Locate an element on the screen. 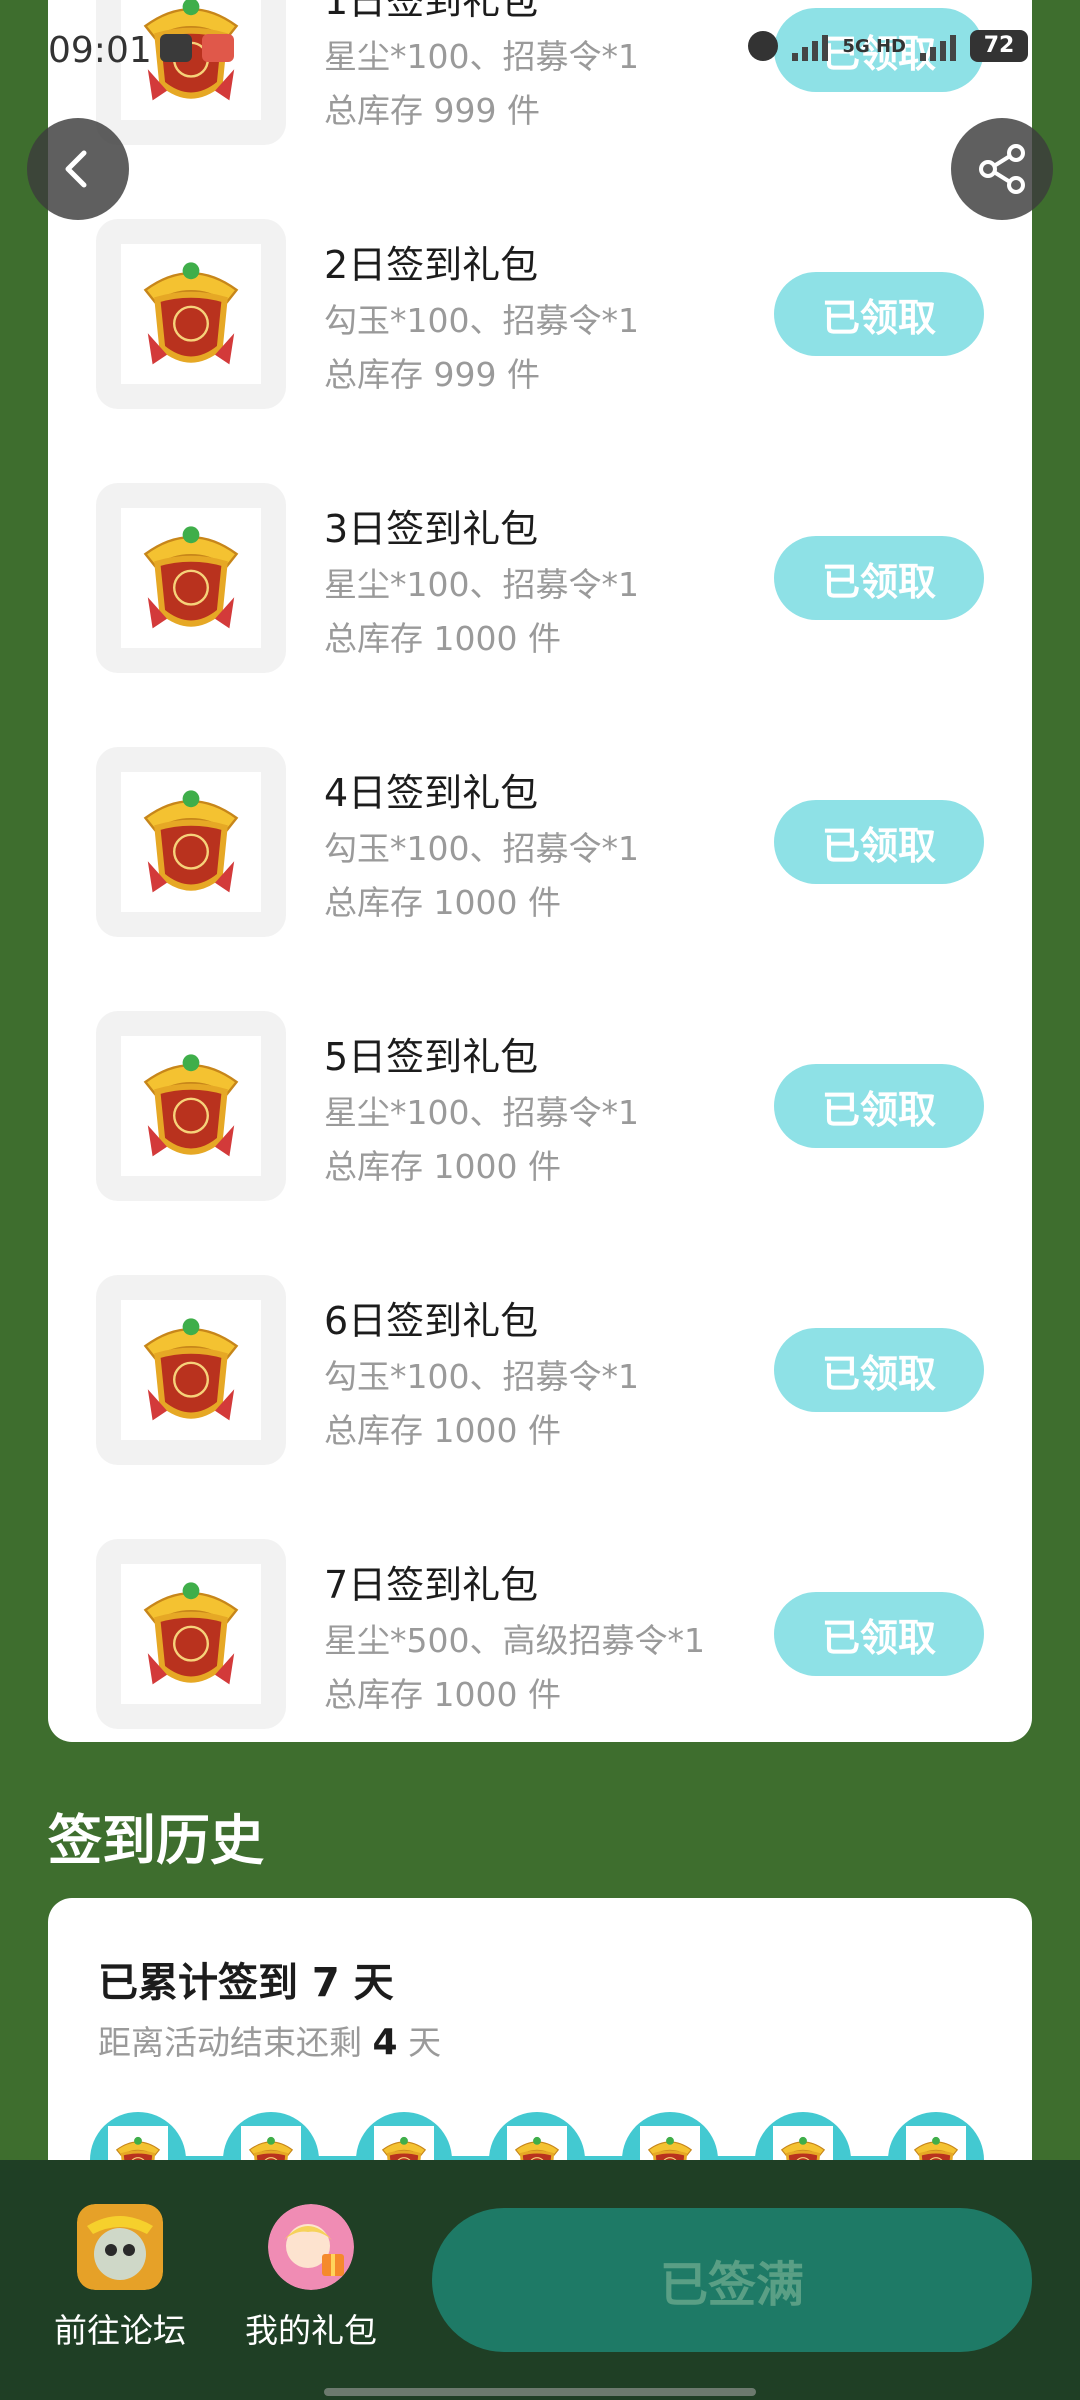 The height and width of the screenshot is (2400, 1080). gift-row: 7日签到礼包星尘*500、高级招募令*1 总库存 1000 件 已领取 is located at coordinates (540, 1634).